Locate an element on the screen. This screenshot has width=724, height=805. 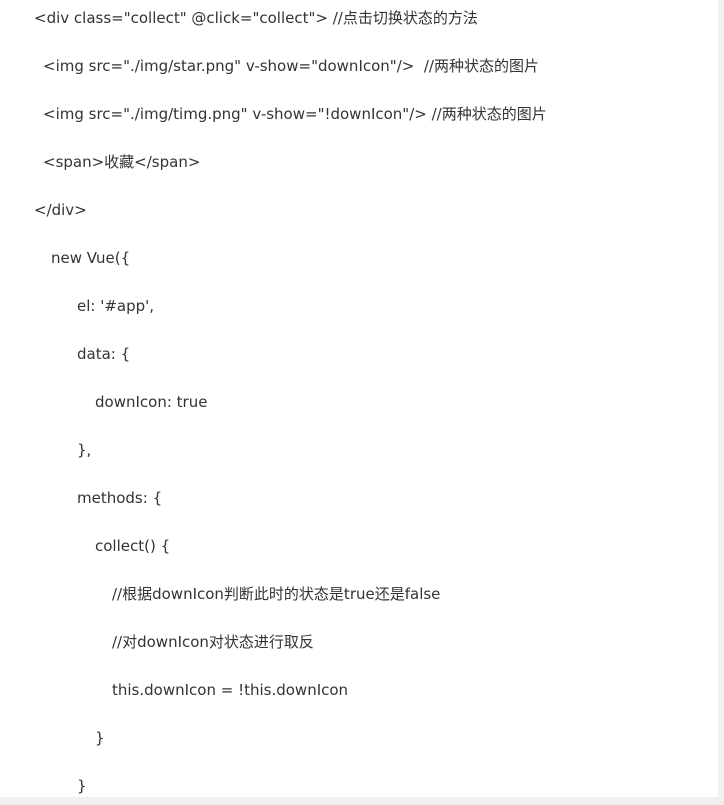
scrollbar-track is located at coordinates (721, 402).